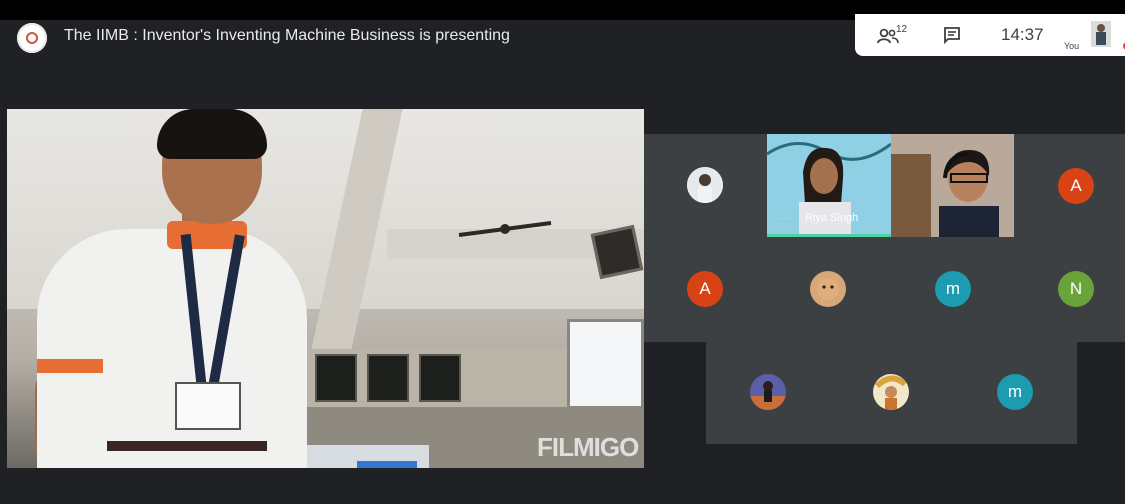  Describe the element at coordinates (387, 464) in the screenshot. I see `video-progress-bar` at that location.